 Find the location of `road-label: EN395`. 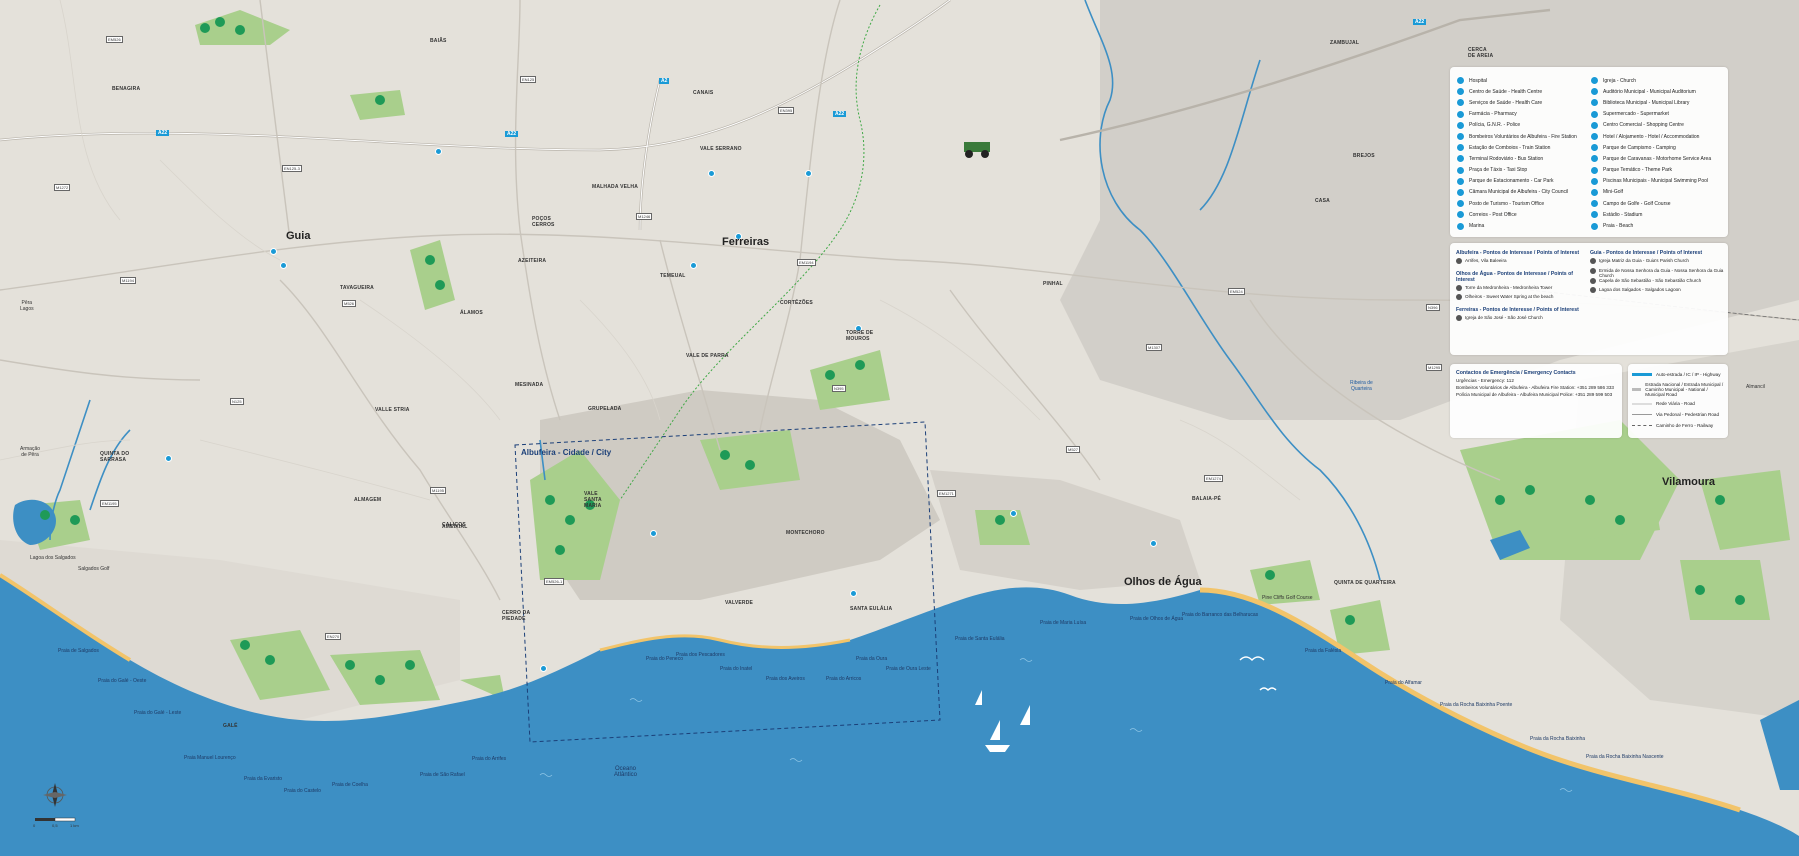

road-label: EN395 is located at coordinates (786, 110).